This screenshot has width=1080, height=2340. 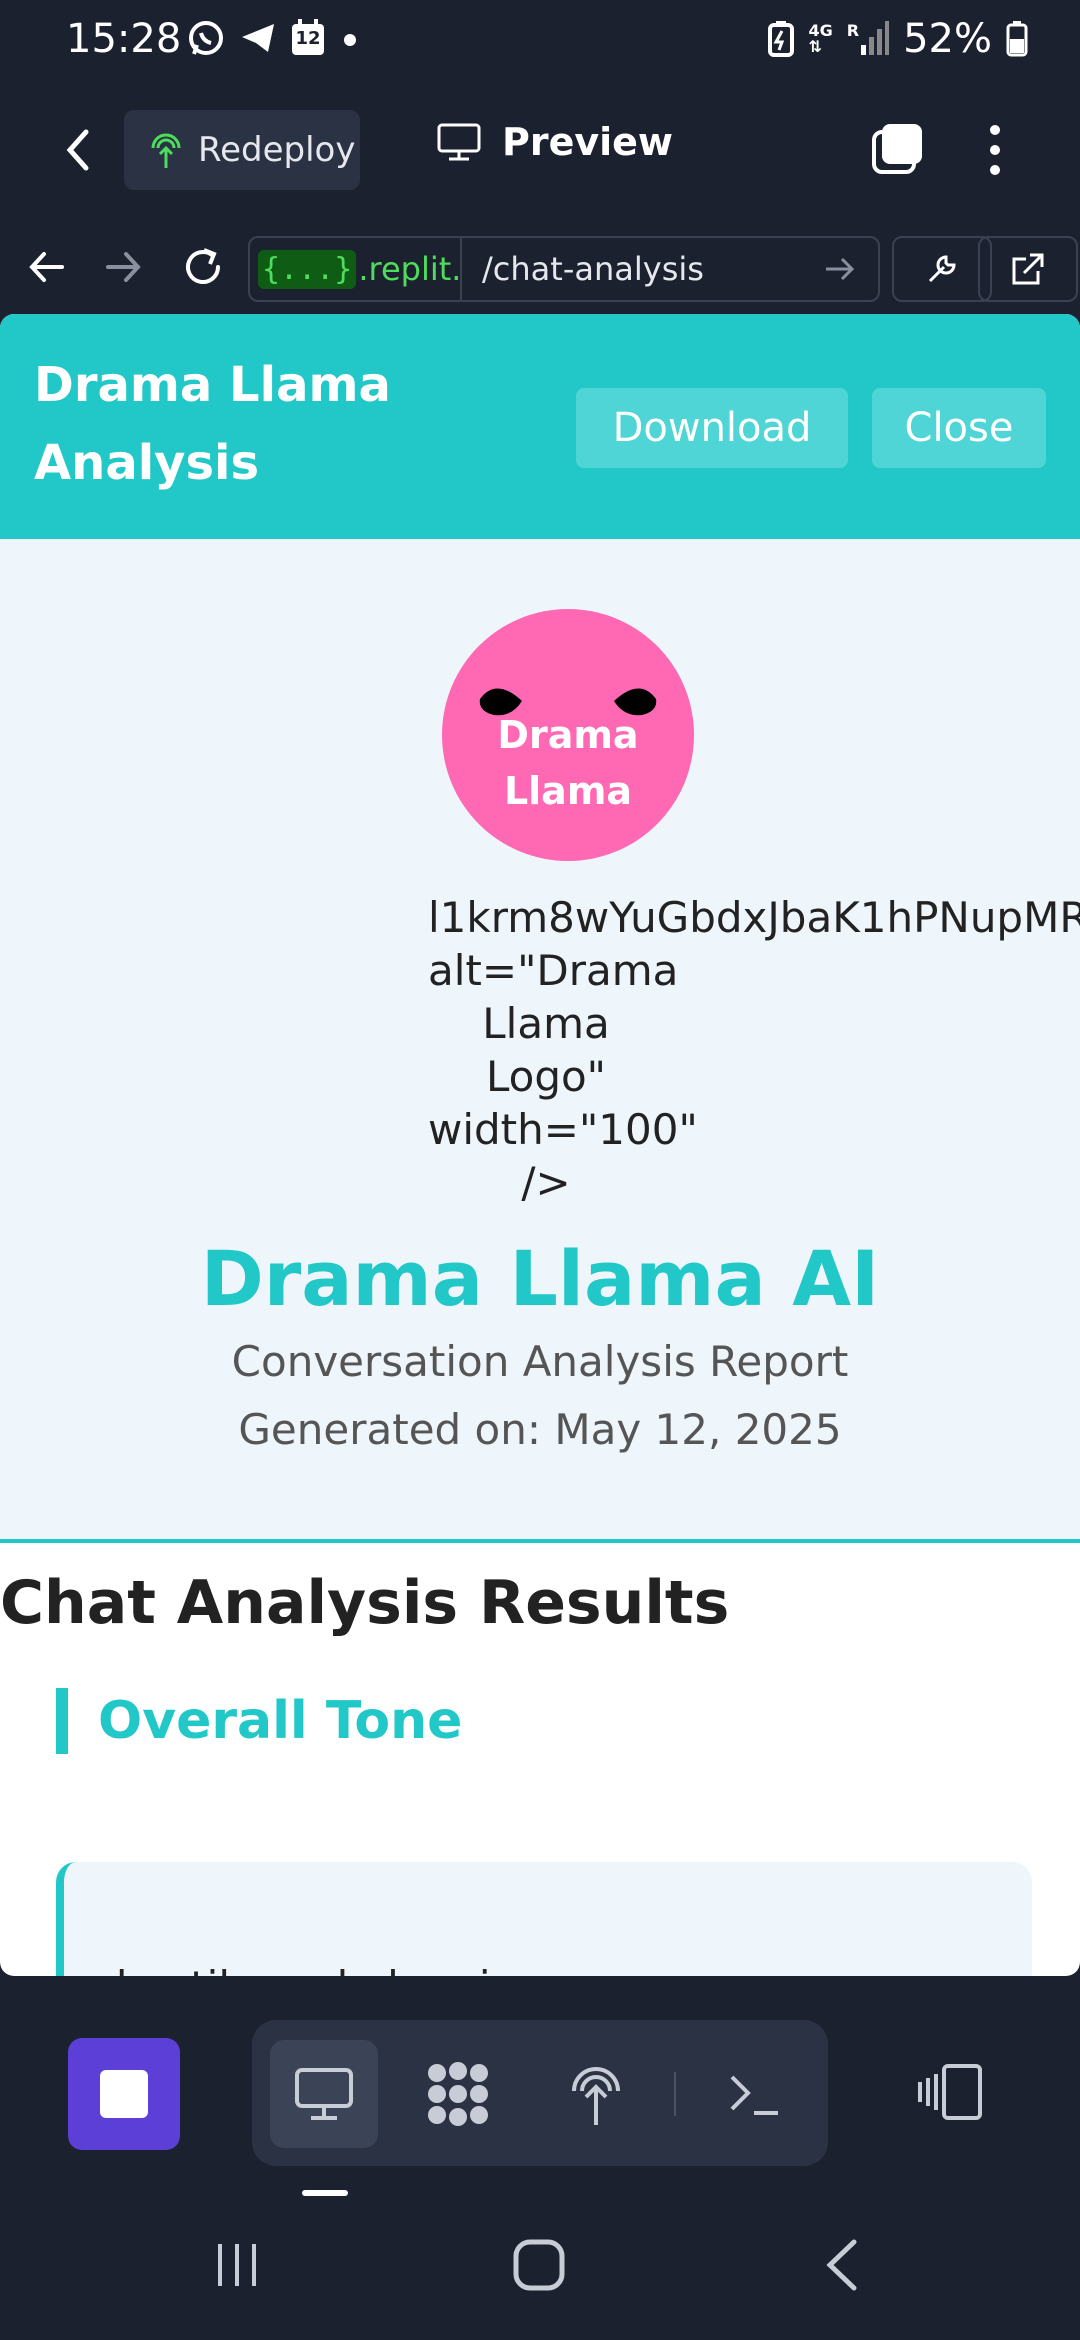 What do you see at coordinates (212, 385) in the screenshot?
I see `page-title-line1: Drama Llama` at bounding box center [212, 385].